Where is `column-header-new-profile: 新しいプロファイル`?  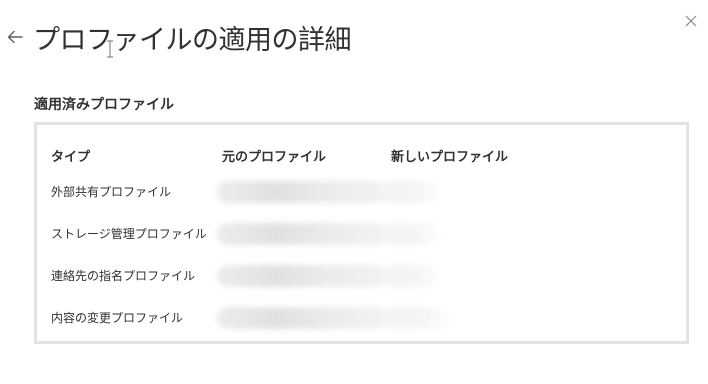
column-header-new-profile: 新しいプロファイル is located at coordinates (450, 157).